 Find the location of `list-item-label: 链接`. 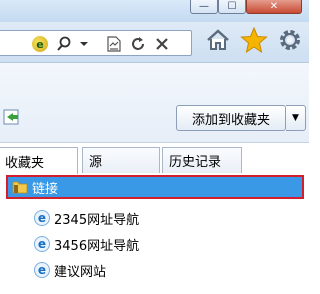

list-item-label: 链接 is located at coordinates (45, 189).